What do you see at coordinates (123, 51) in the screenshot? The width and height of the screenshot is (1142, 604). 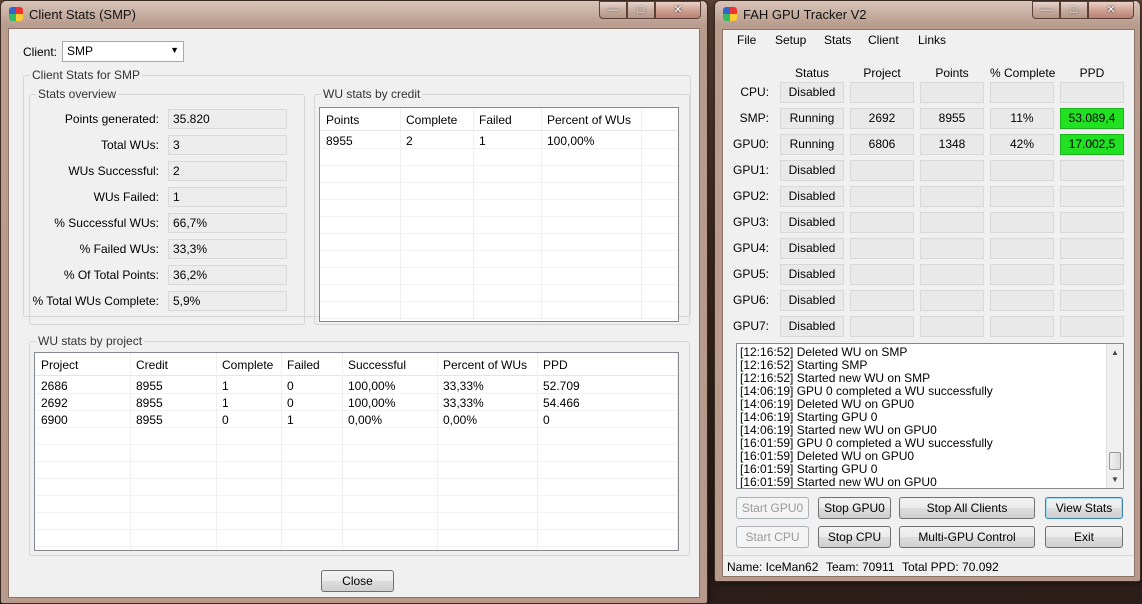 I see `client-select: SMP ▼` at bounding box center [123, 51].